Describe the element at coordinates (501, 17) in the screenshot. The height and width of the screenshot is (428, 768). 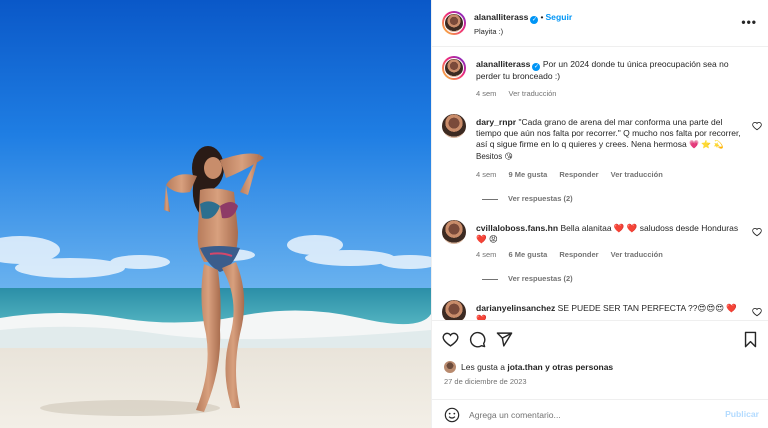
I see `author-username: alanalliterass` at that location.